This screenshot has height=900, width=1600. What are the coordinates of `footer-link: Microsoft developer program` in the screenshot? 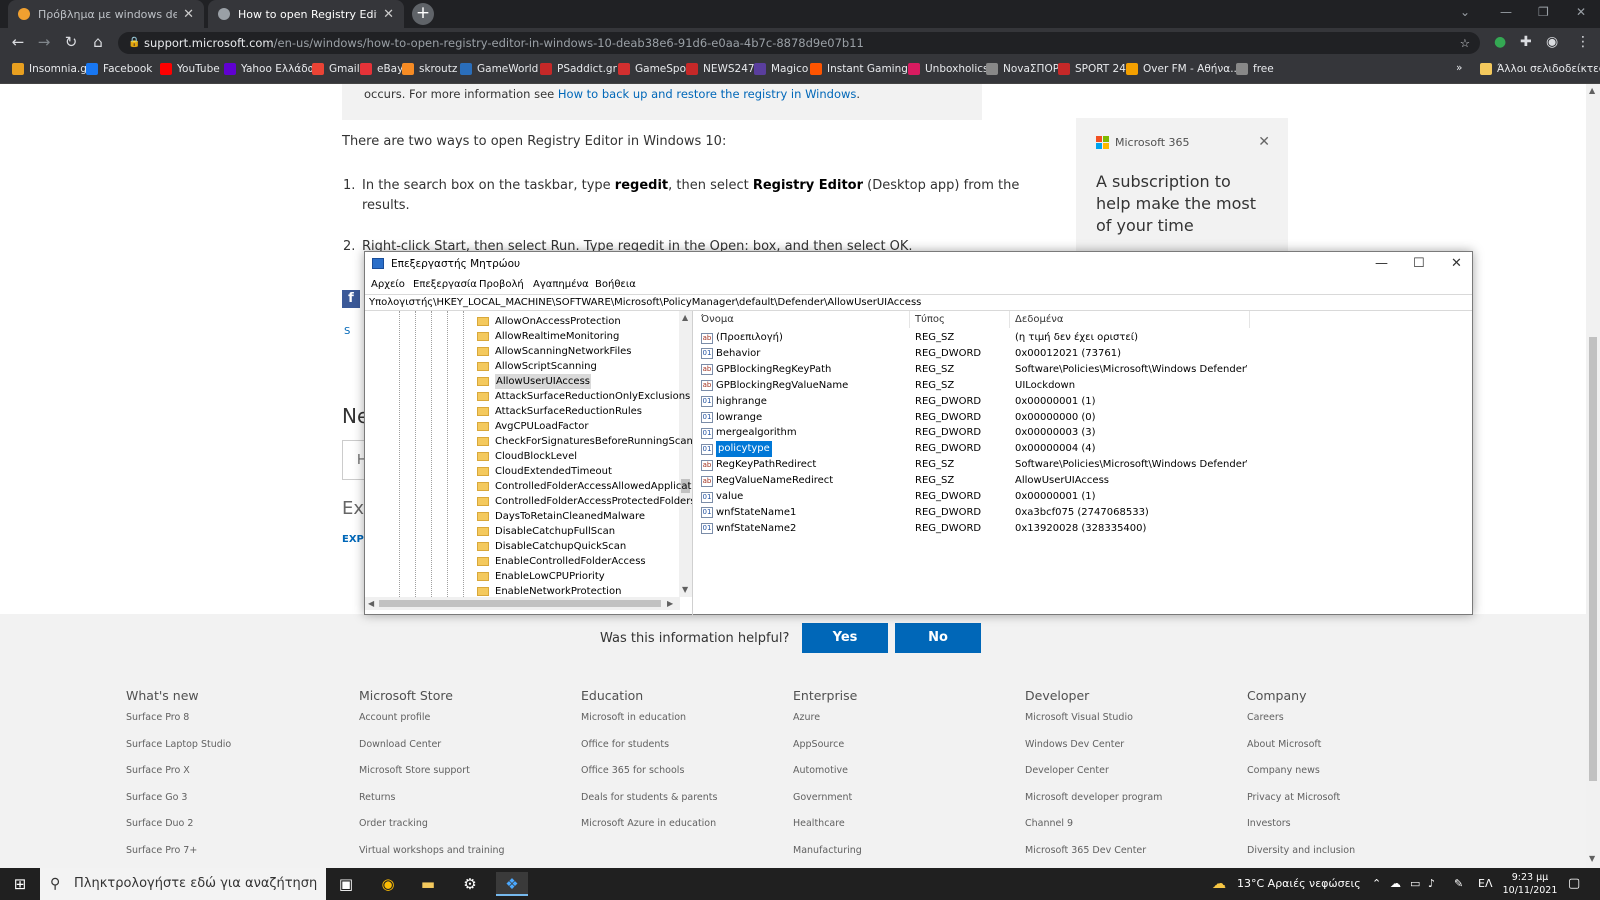 It's located at (1093, 805).